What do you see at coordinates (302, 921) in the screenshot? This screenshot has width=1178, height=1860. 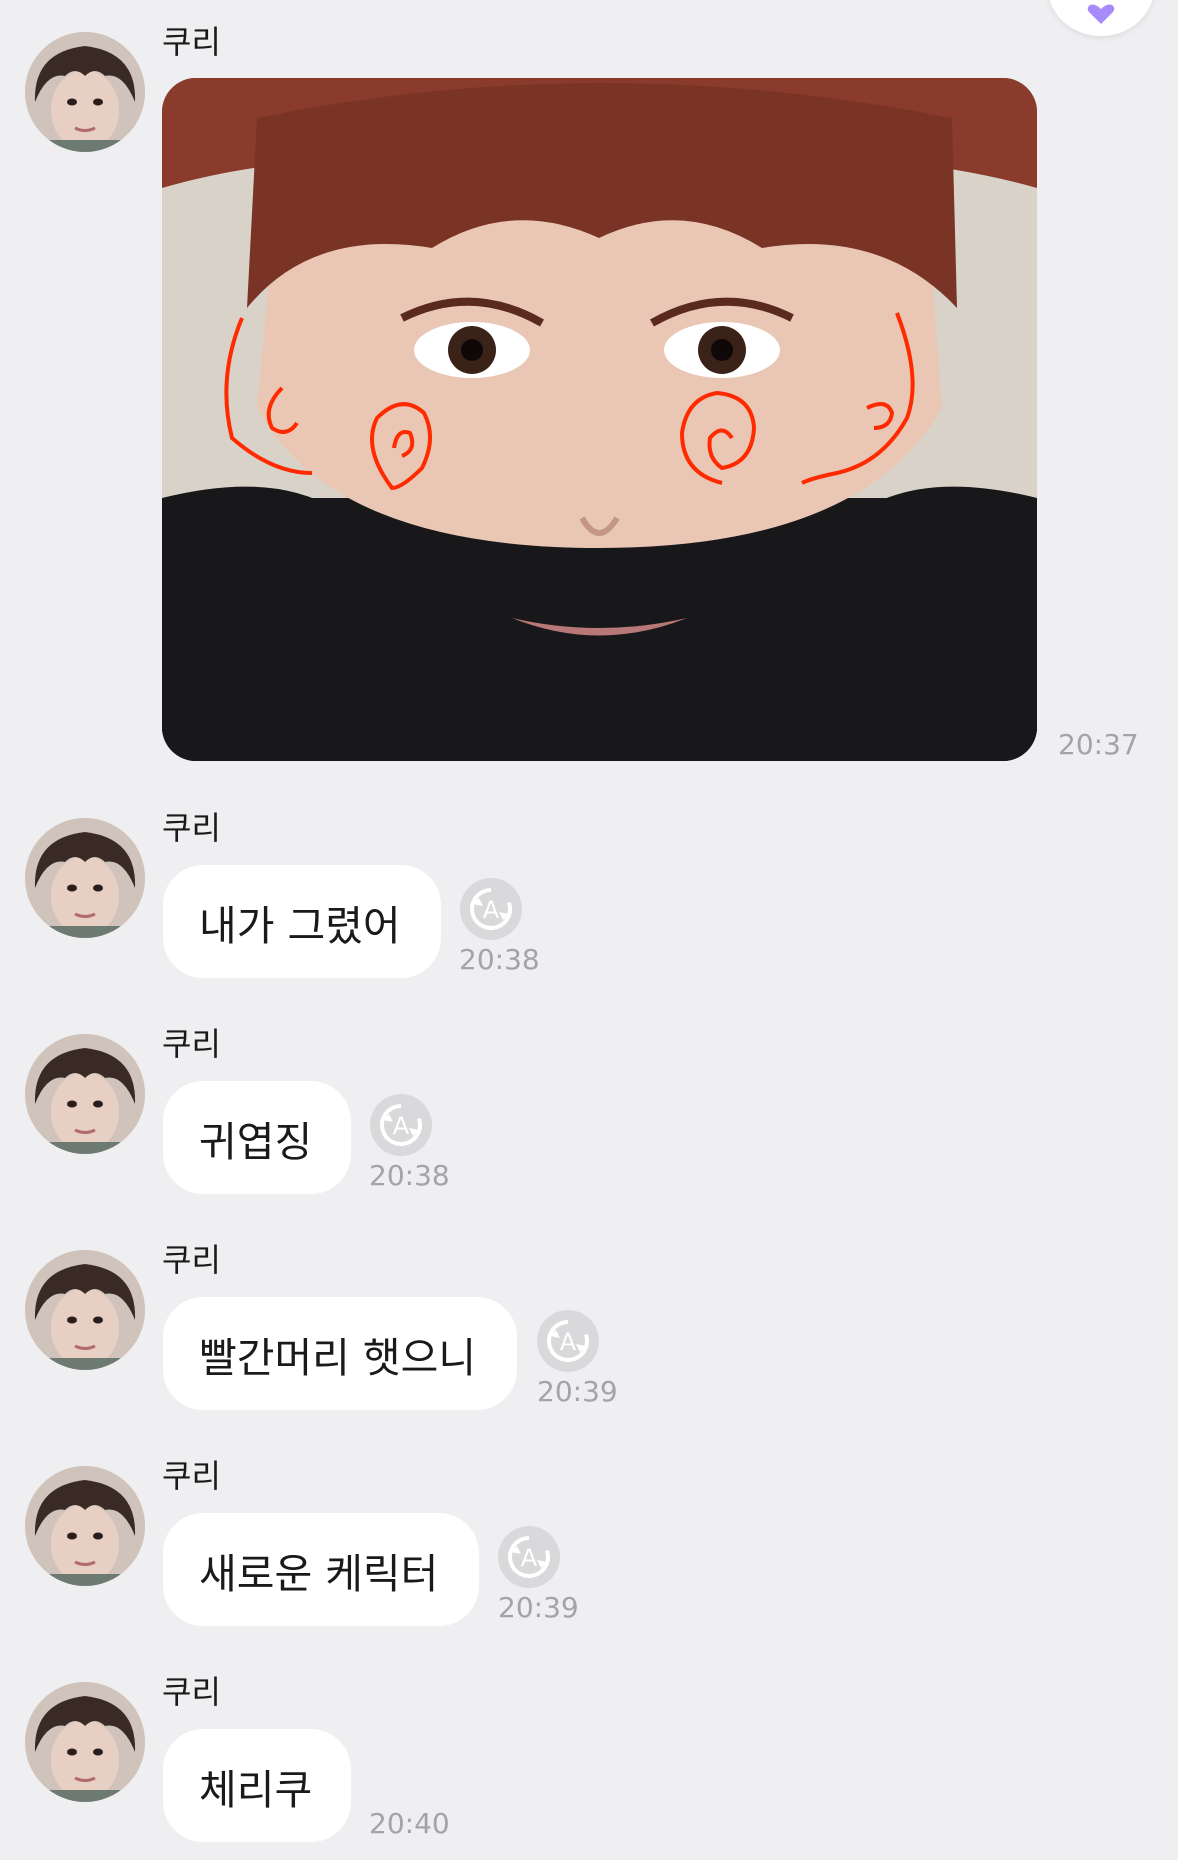 I see `message-bubble: 내가 그렸어` at bounding box center [302, 921].